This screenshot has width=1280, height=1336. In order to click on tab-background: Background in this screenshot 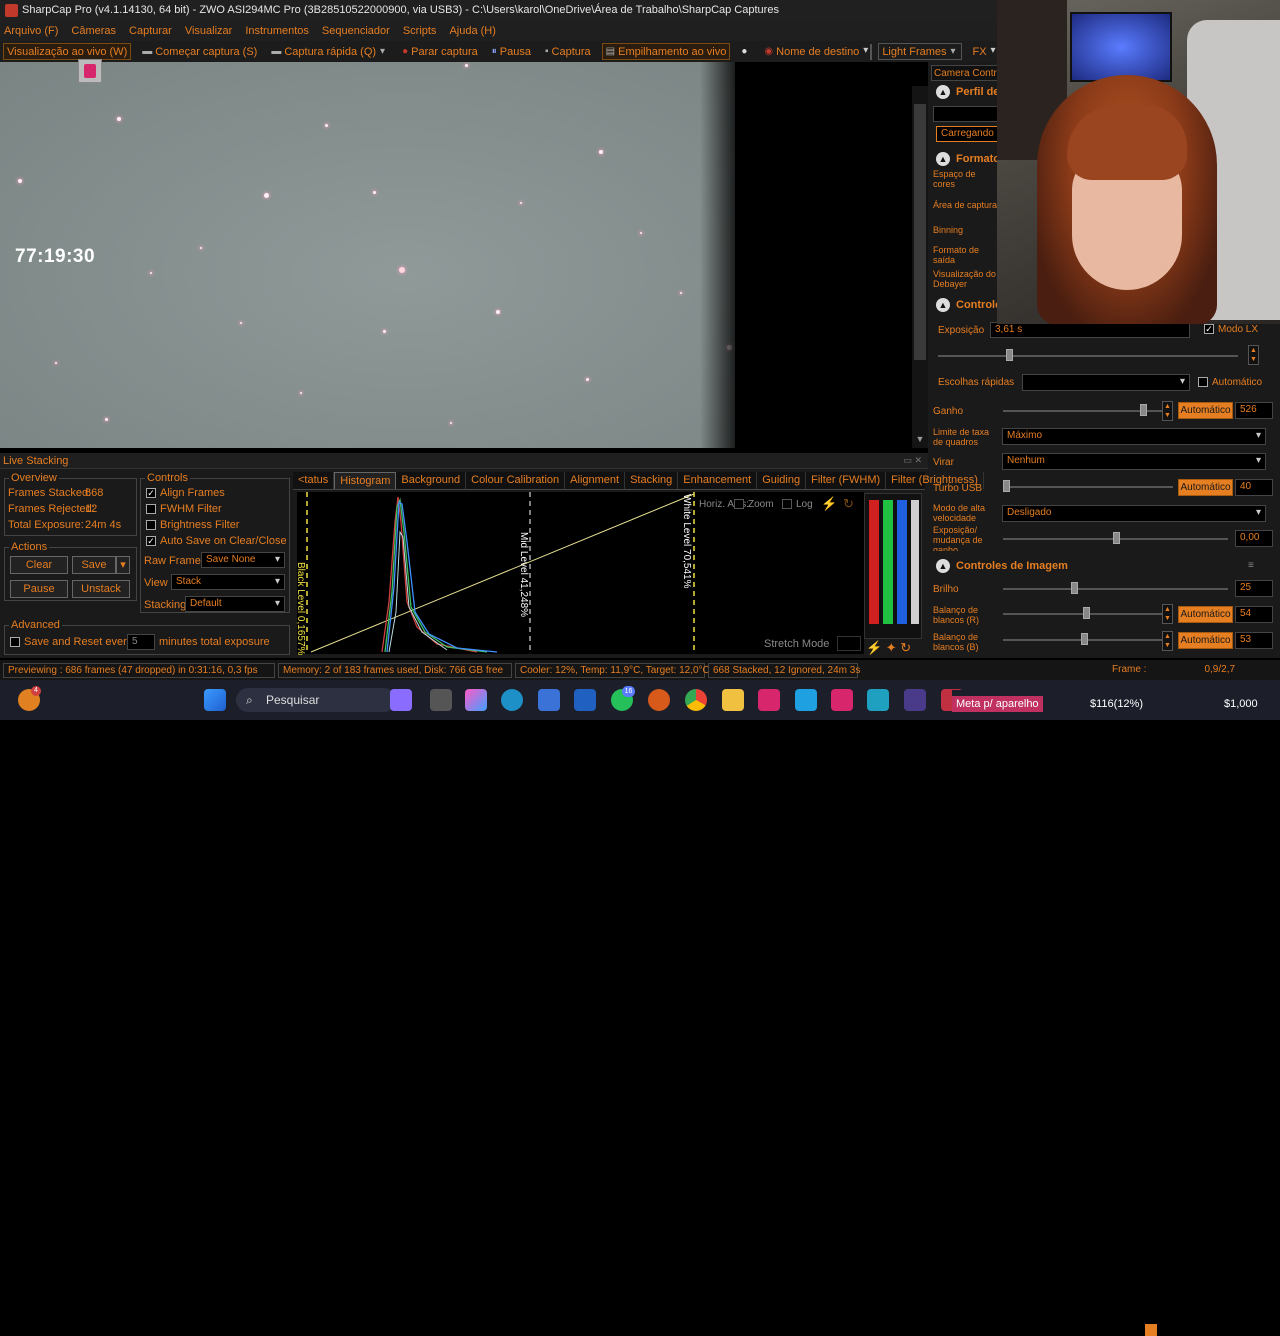, I will do `click(431, 480)`.